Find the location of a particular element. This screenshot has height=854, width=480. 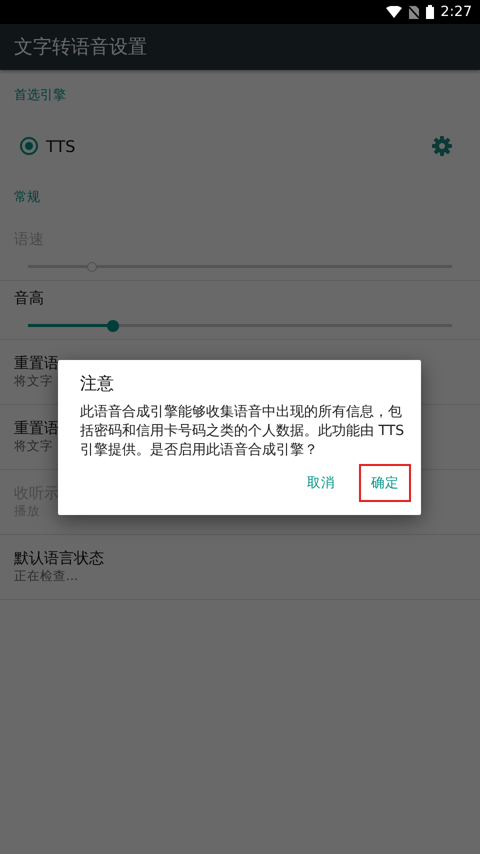

battery-icon is located at coordinates (430, 12).